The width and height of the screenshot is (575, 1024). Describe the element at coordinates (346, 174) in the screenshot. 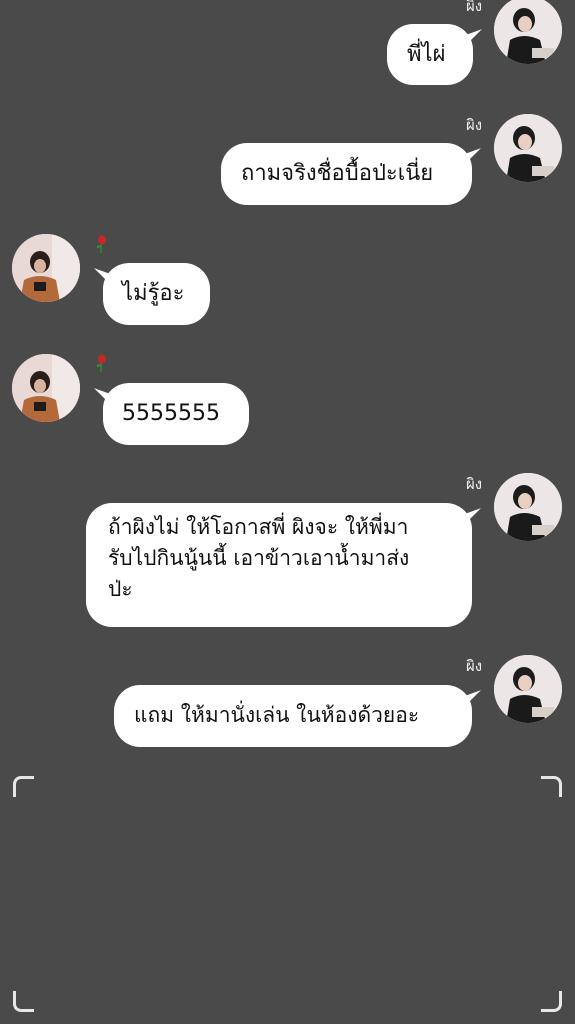

I see `message-bubble-outgoing: ถามจริงชื่อบื้อป่ะเนี่ย` at that location.